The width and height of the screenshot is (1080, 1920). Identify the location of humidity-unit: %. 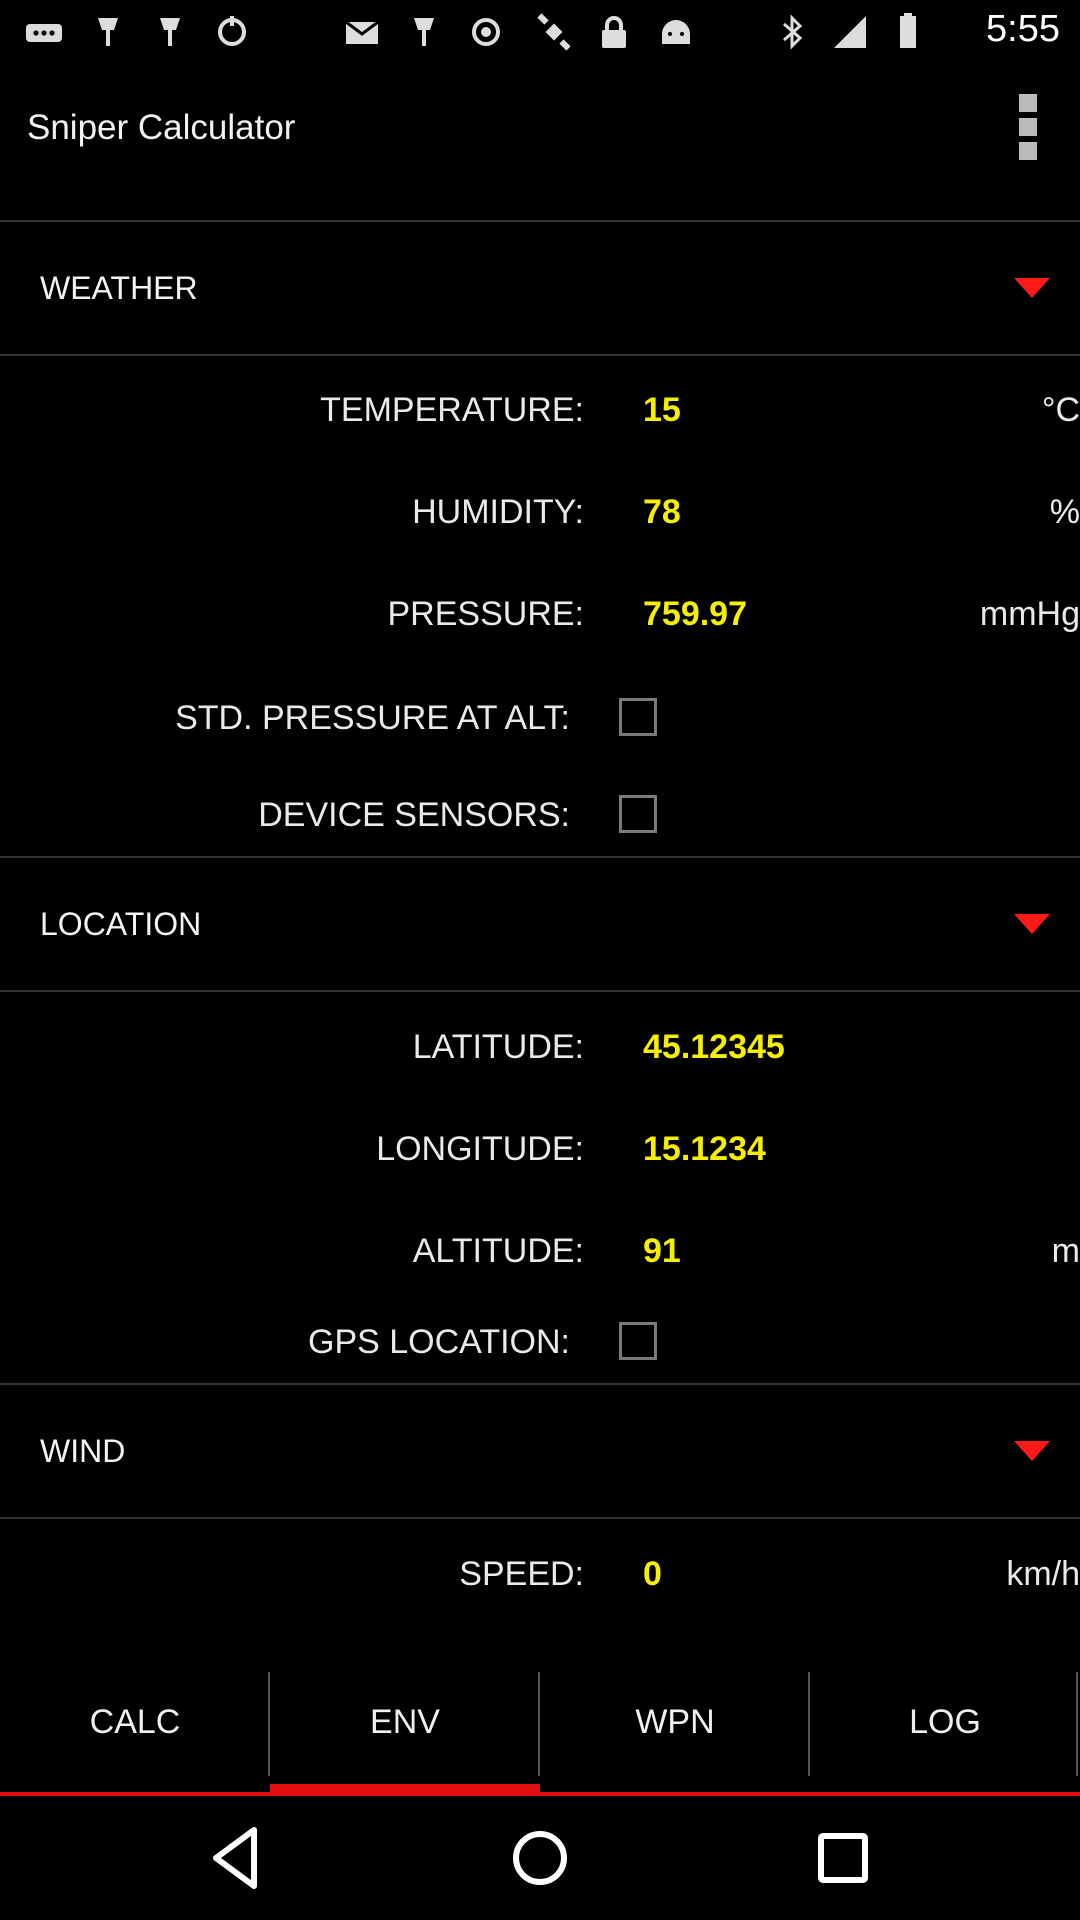
(1064, 512).